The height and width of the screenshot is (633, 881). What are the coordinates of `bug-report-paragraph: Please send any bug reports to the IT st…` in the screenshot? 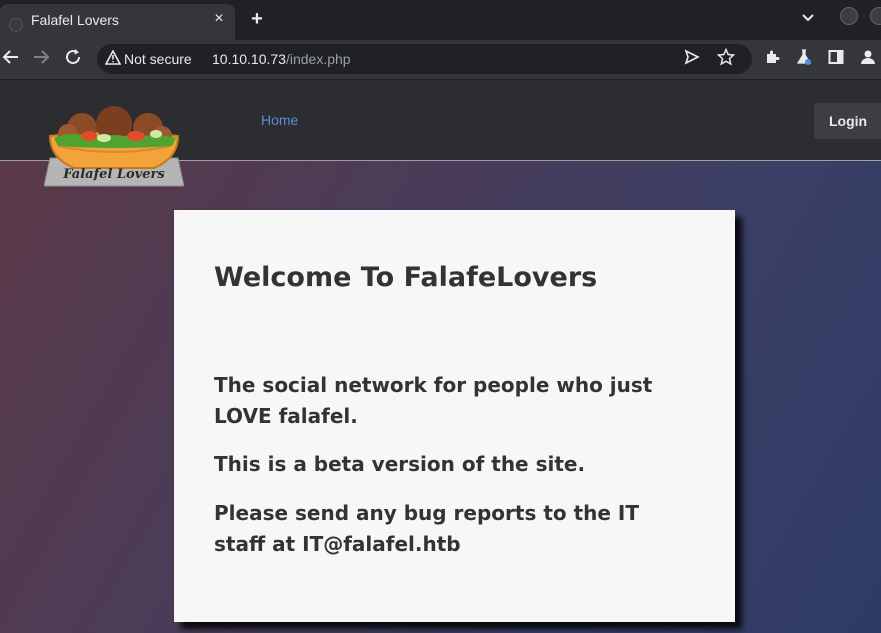 It's located at (427, 528).